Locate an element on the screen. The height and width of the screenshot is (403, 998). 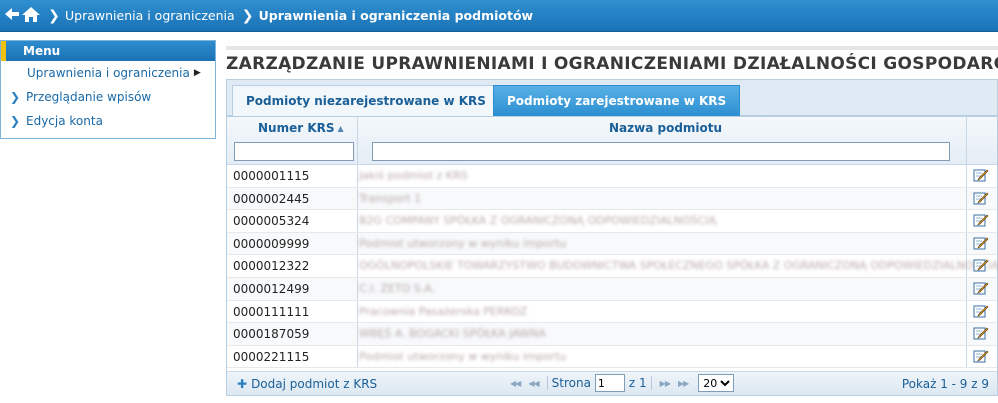
title-divider is located at coordinates (612, 48).